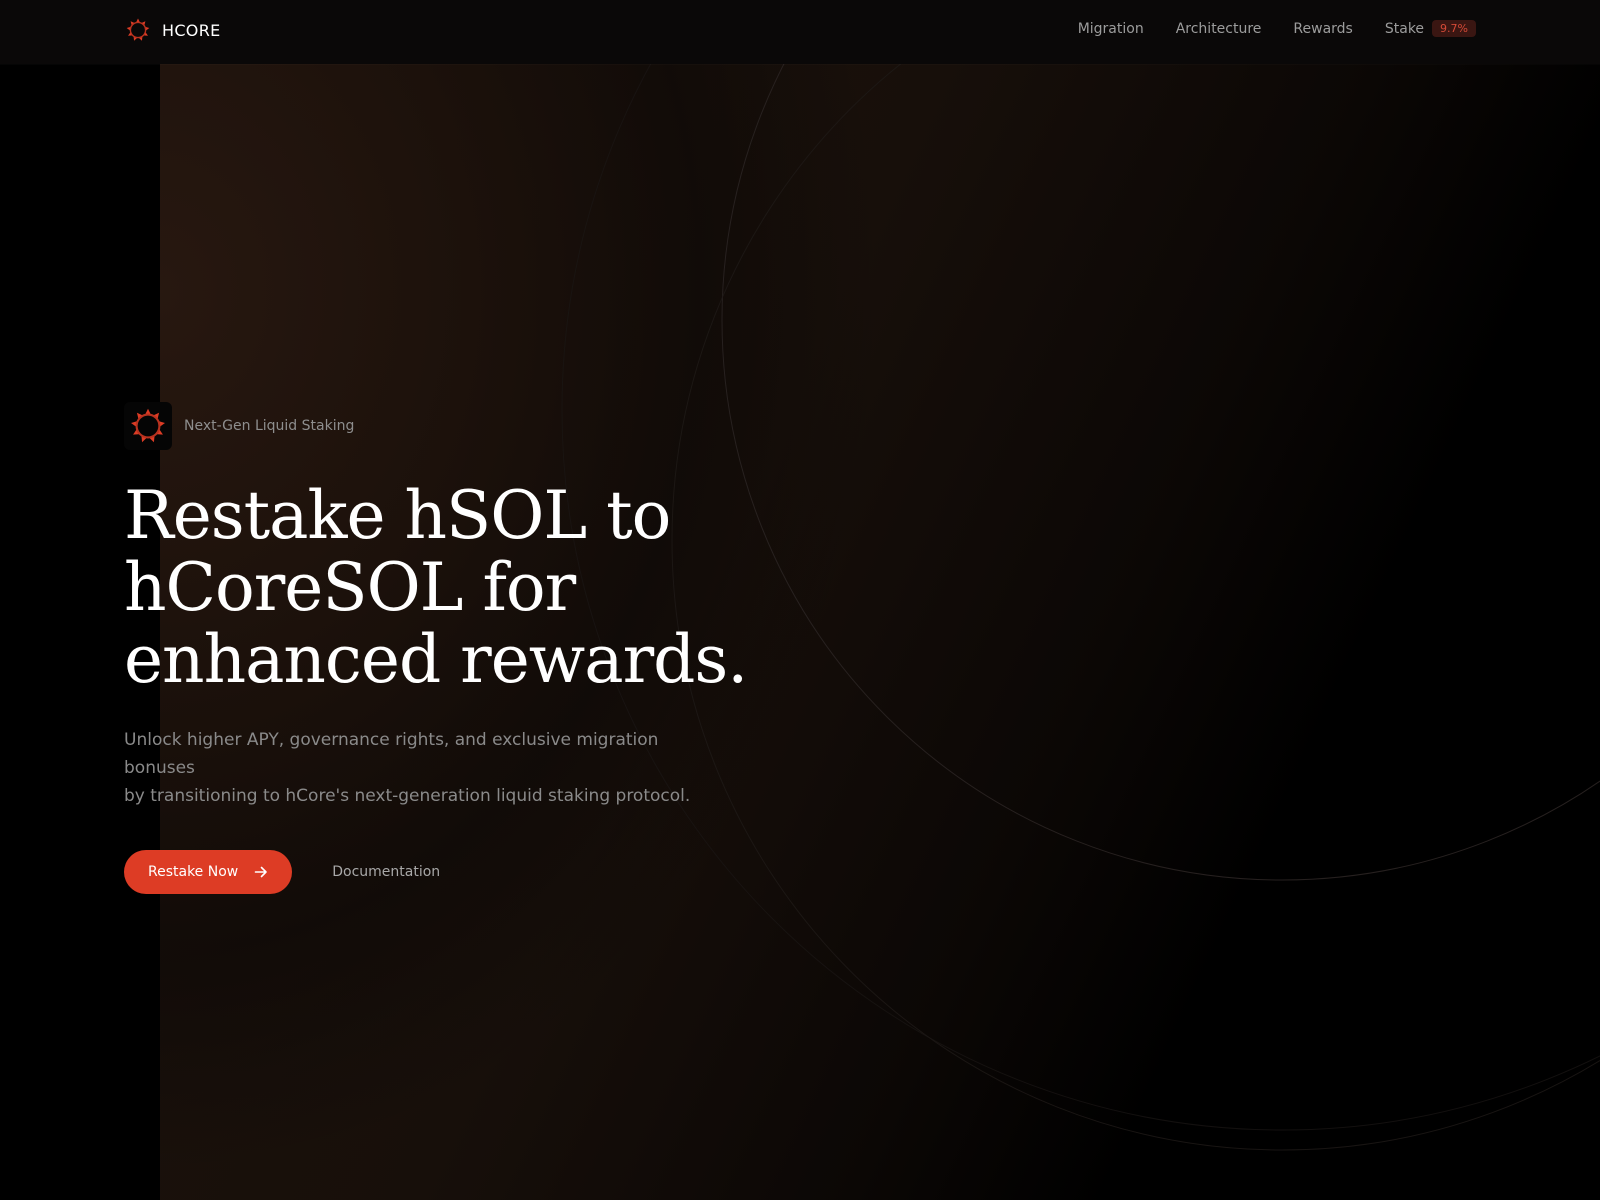  What do you see at coordinates (1454, 28) in the screenshot?
I see `stake-apy-badge: 9.7%` at bounding box center [1454, 28].